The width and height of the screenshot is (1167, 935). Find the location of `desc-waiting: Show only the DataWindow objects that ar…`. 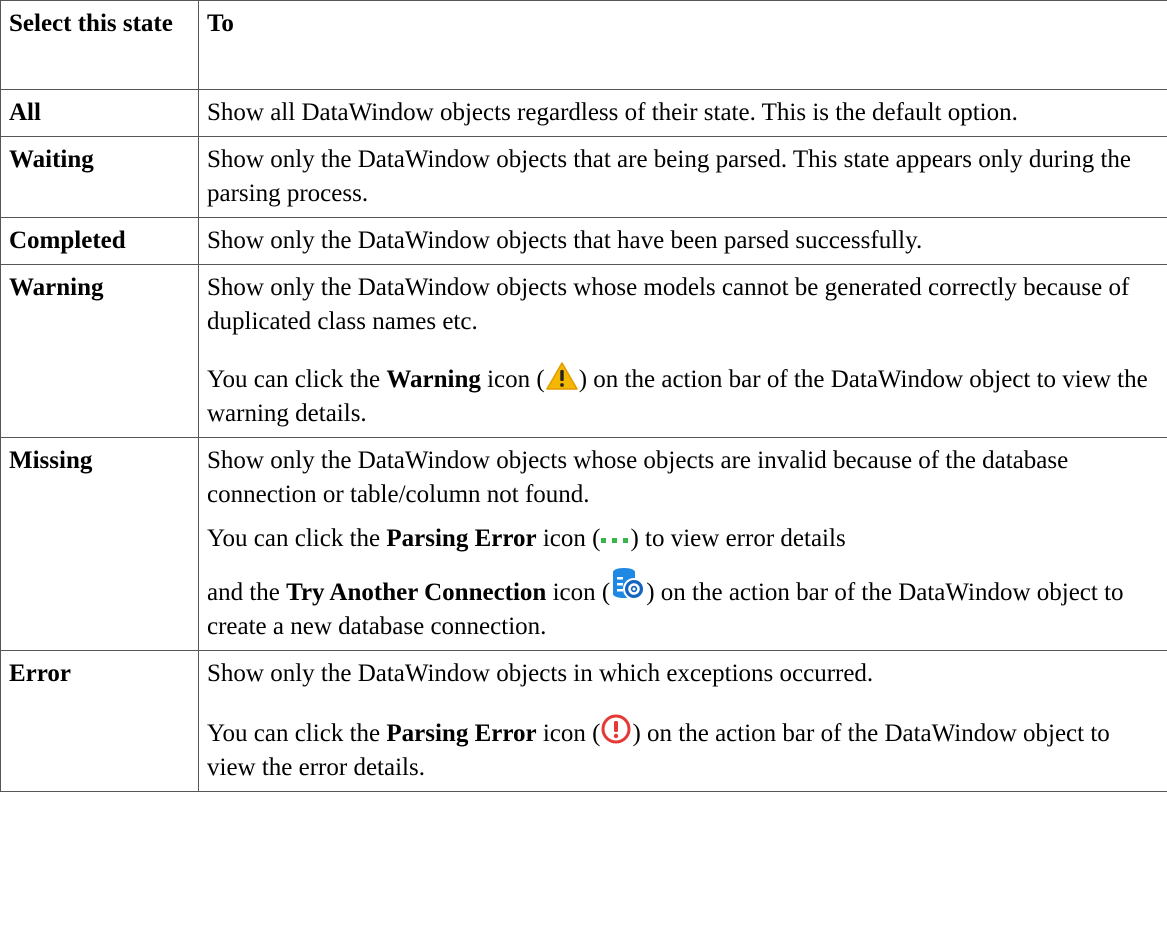

desc-waiting: Show only the DataWindow objects that ar… is located at coordinates (682, 177).